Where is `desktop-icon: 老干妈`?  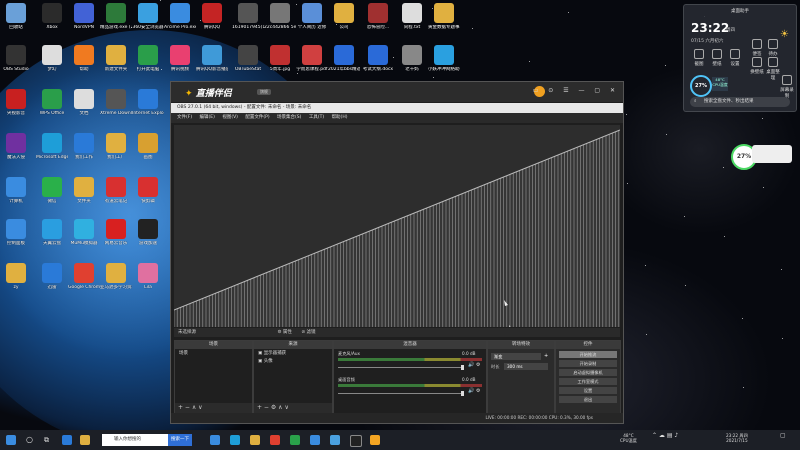
desktop-icon: 老干妈 is located at coordinates (412, 58).